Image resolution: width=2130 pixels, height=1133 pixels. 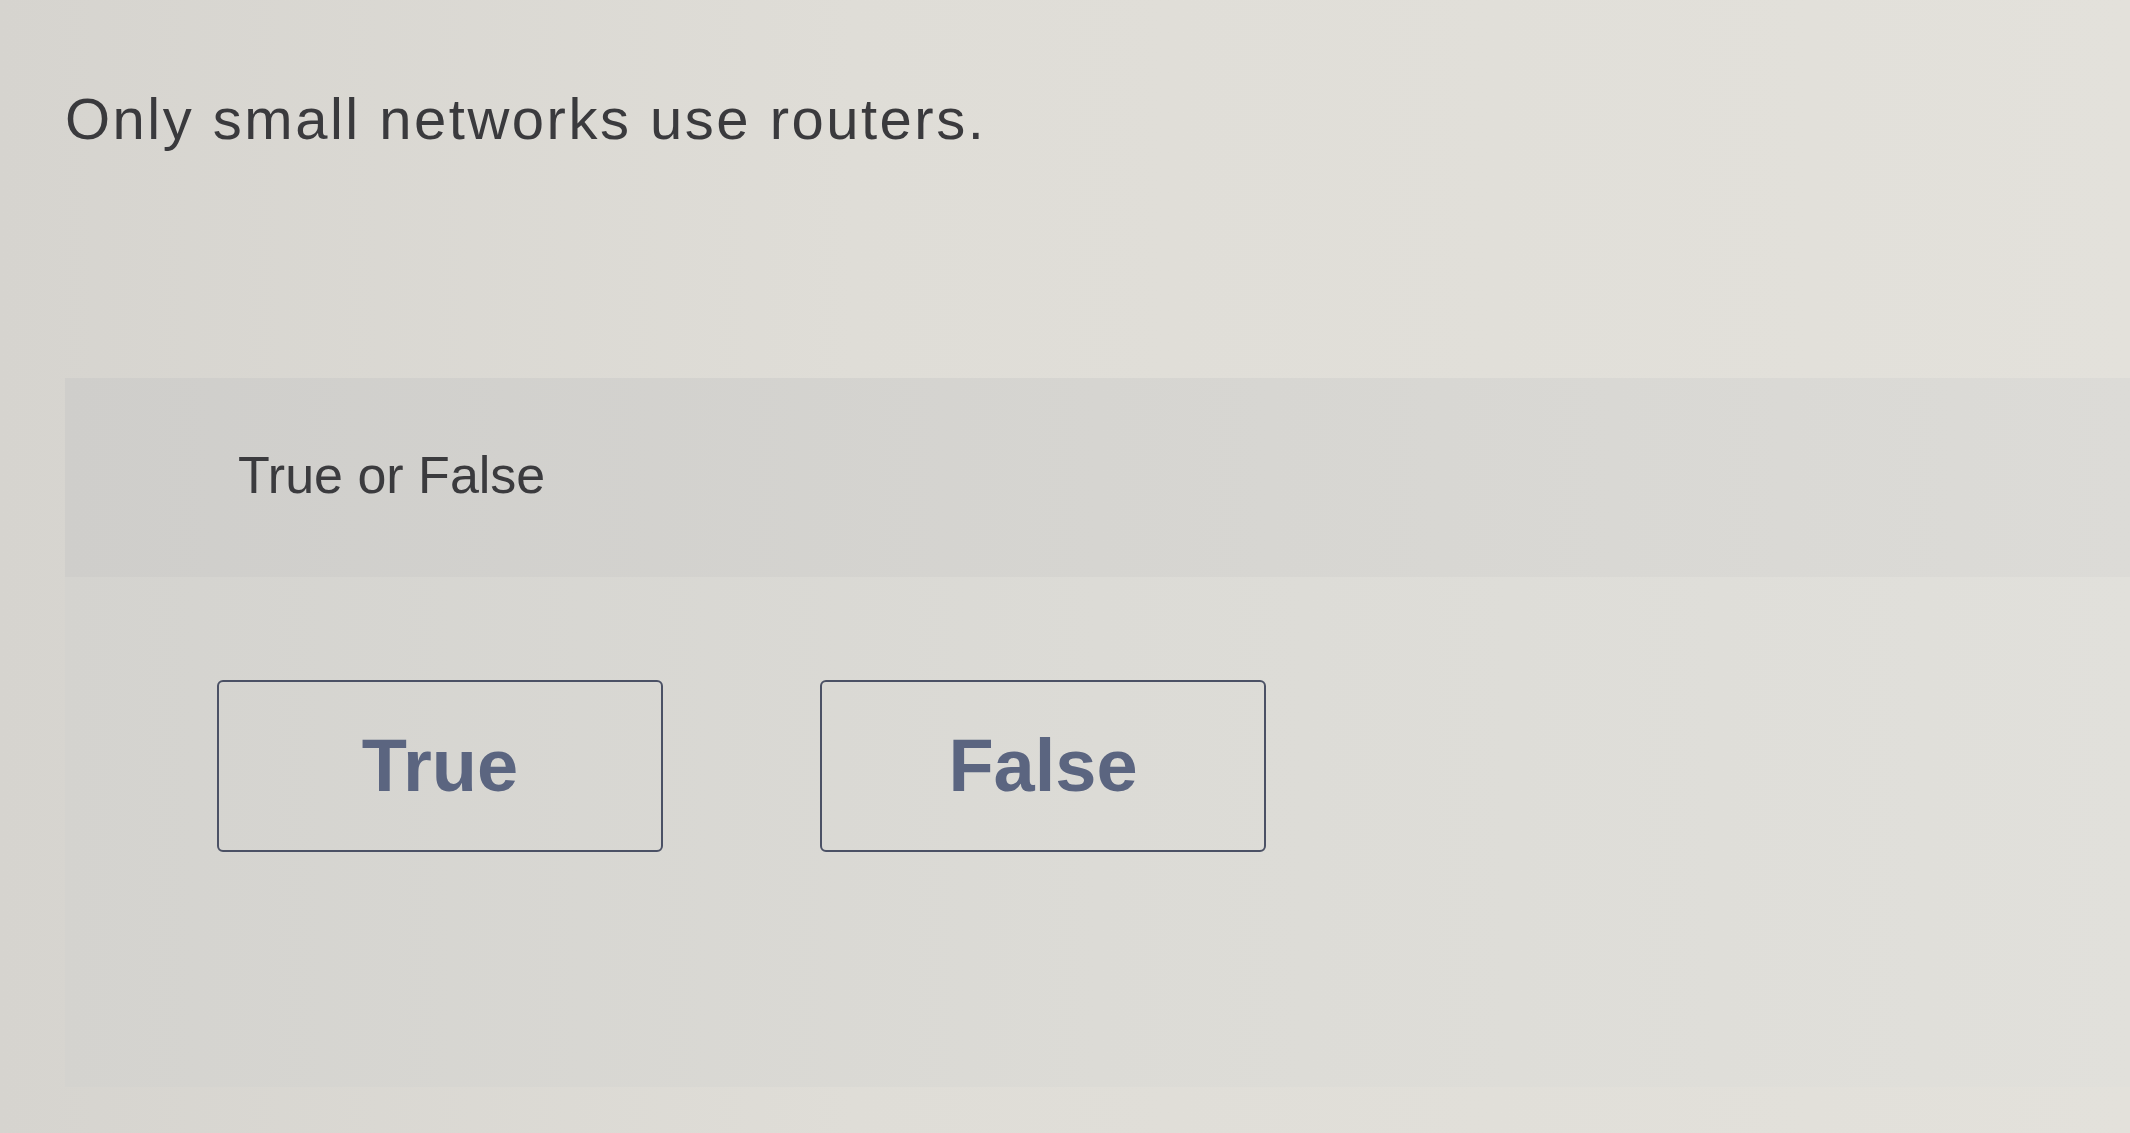 I want to click on answer-type-label: True or False, so click(x=392, y=475).